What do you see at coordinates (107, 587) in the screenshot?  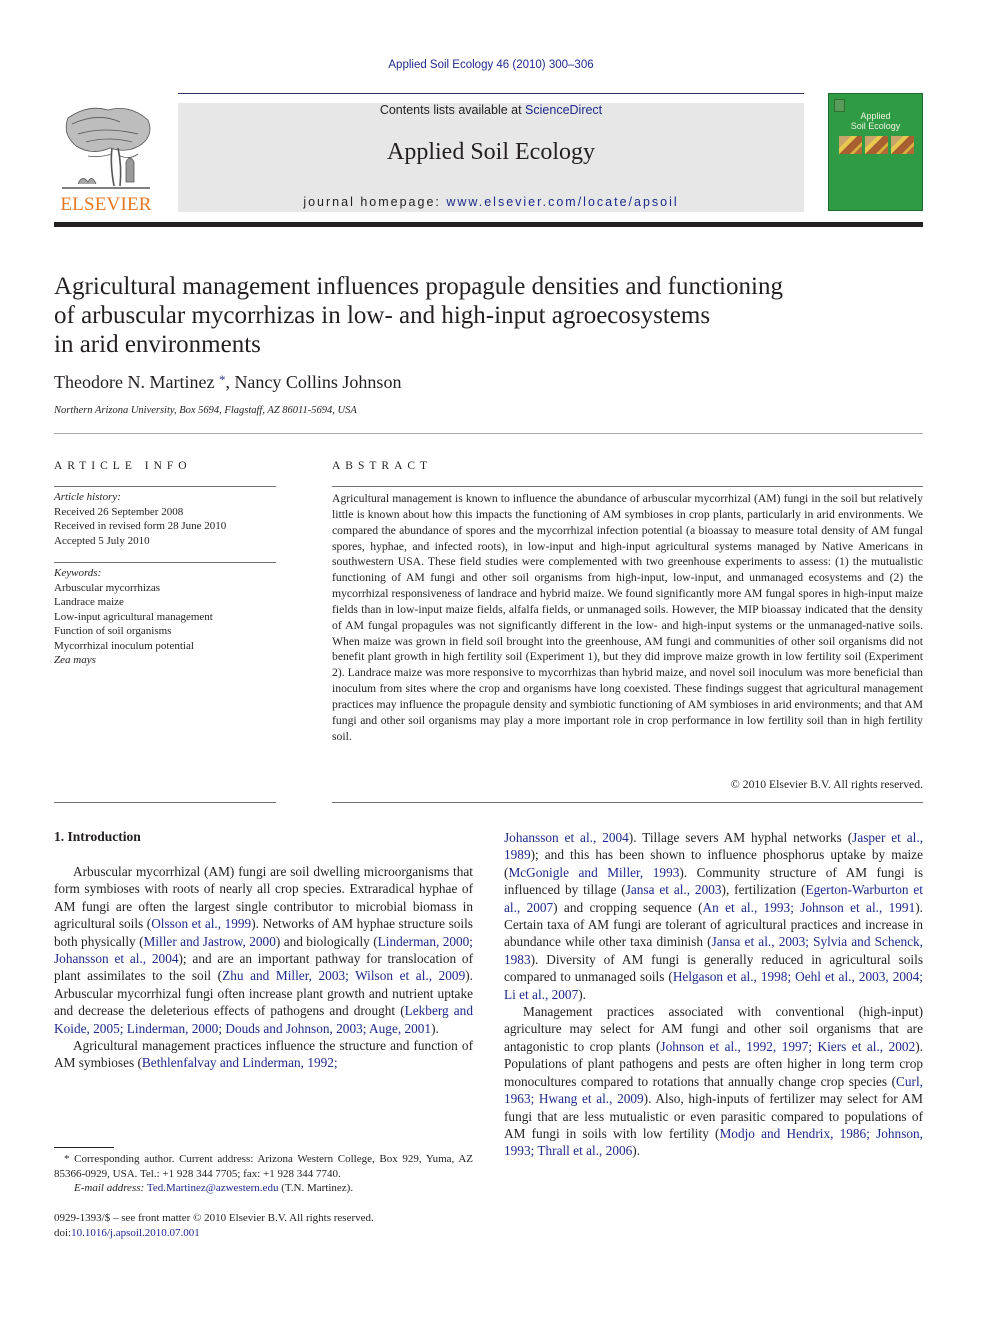 I see `keyword: Arbuscular mycorrhizas` at bounding box center [107, 587].